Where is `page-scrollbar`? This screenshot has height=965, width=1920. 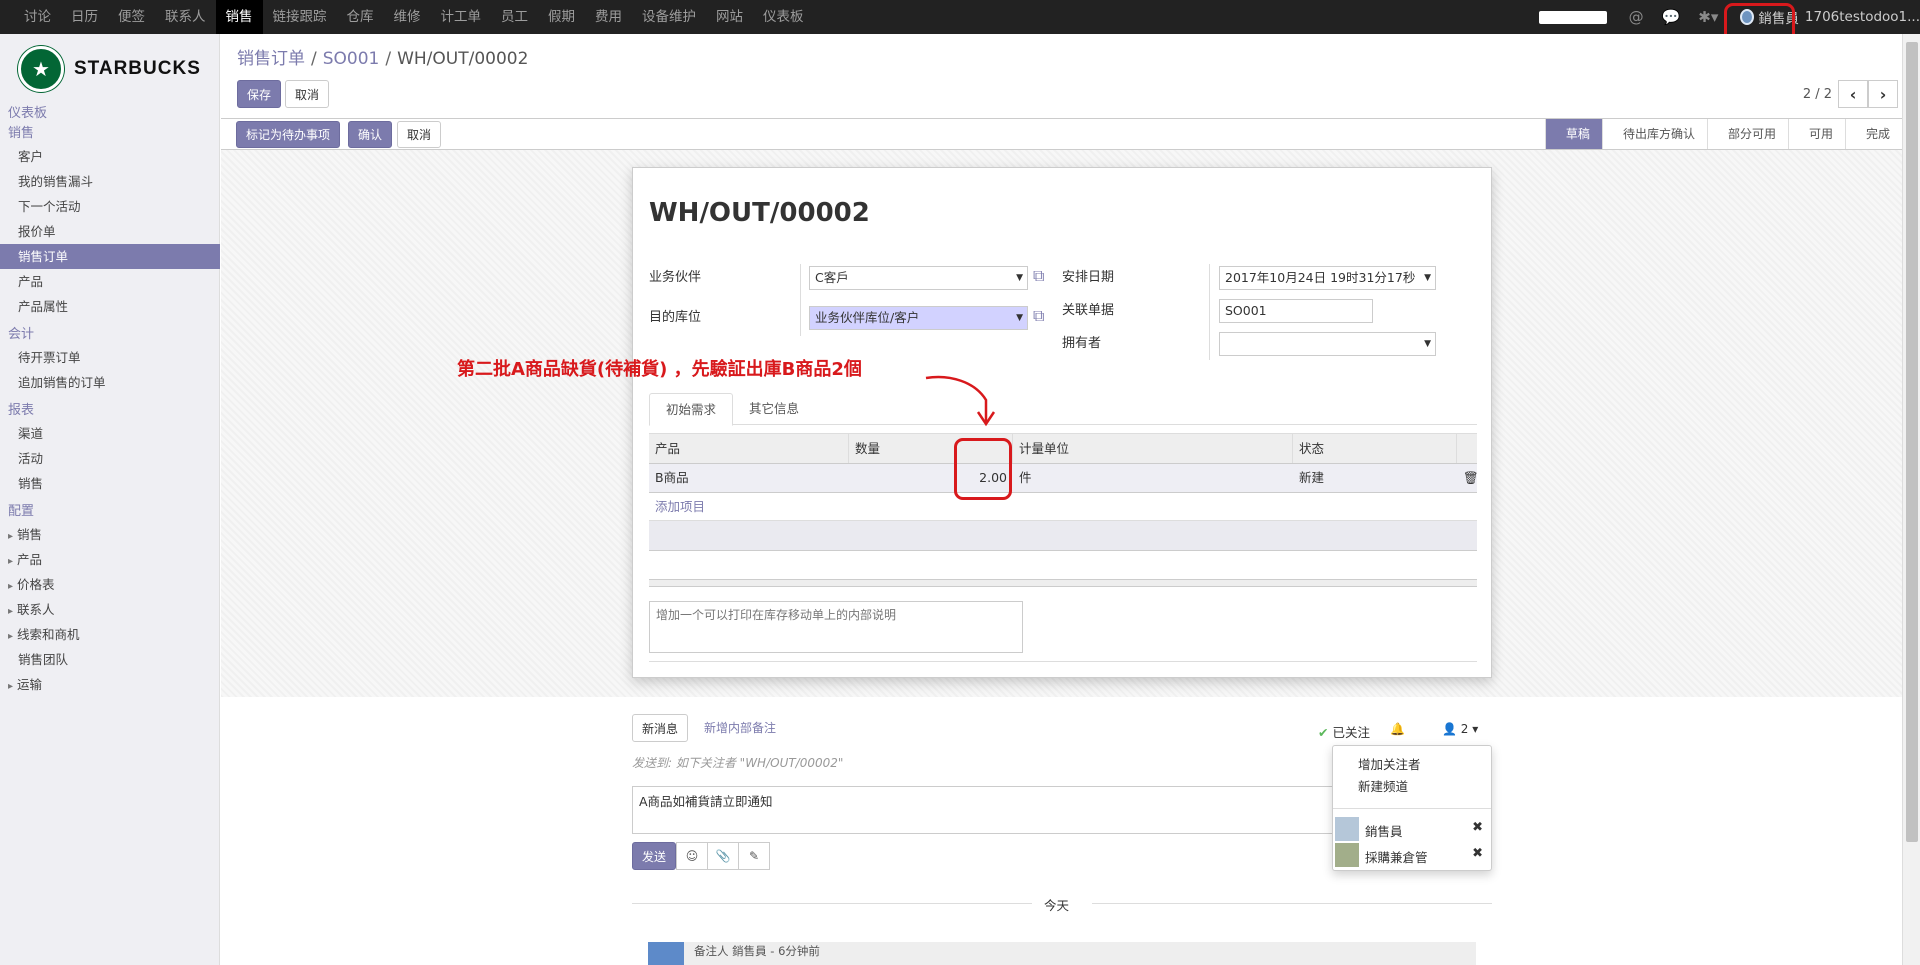
page-scrollbar is located at coordinates (1911, 499).